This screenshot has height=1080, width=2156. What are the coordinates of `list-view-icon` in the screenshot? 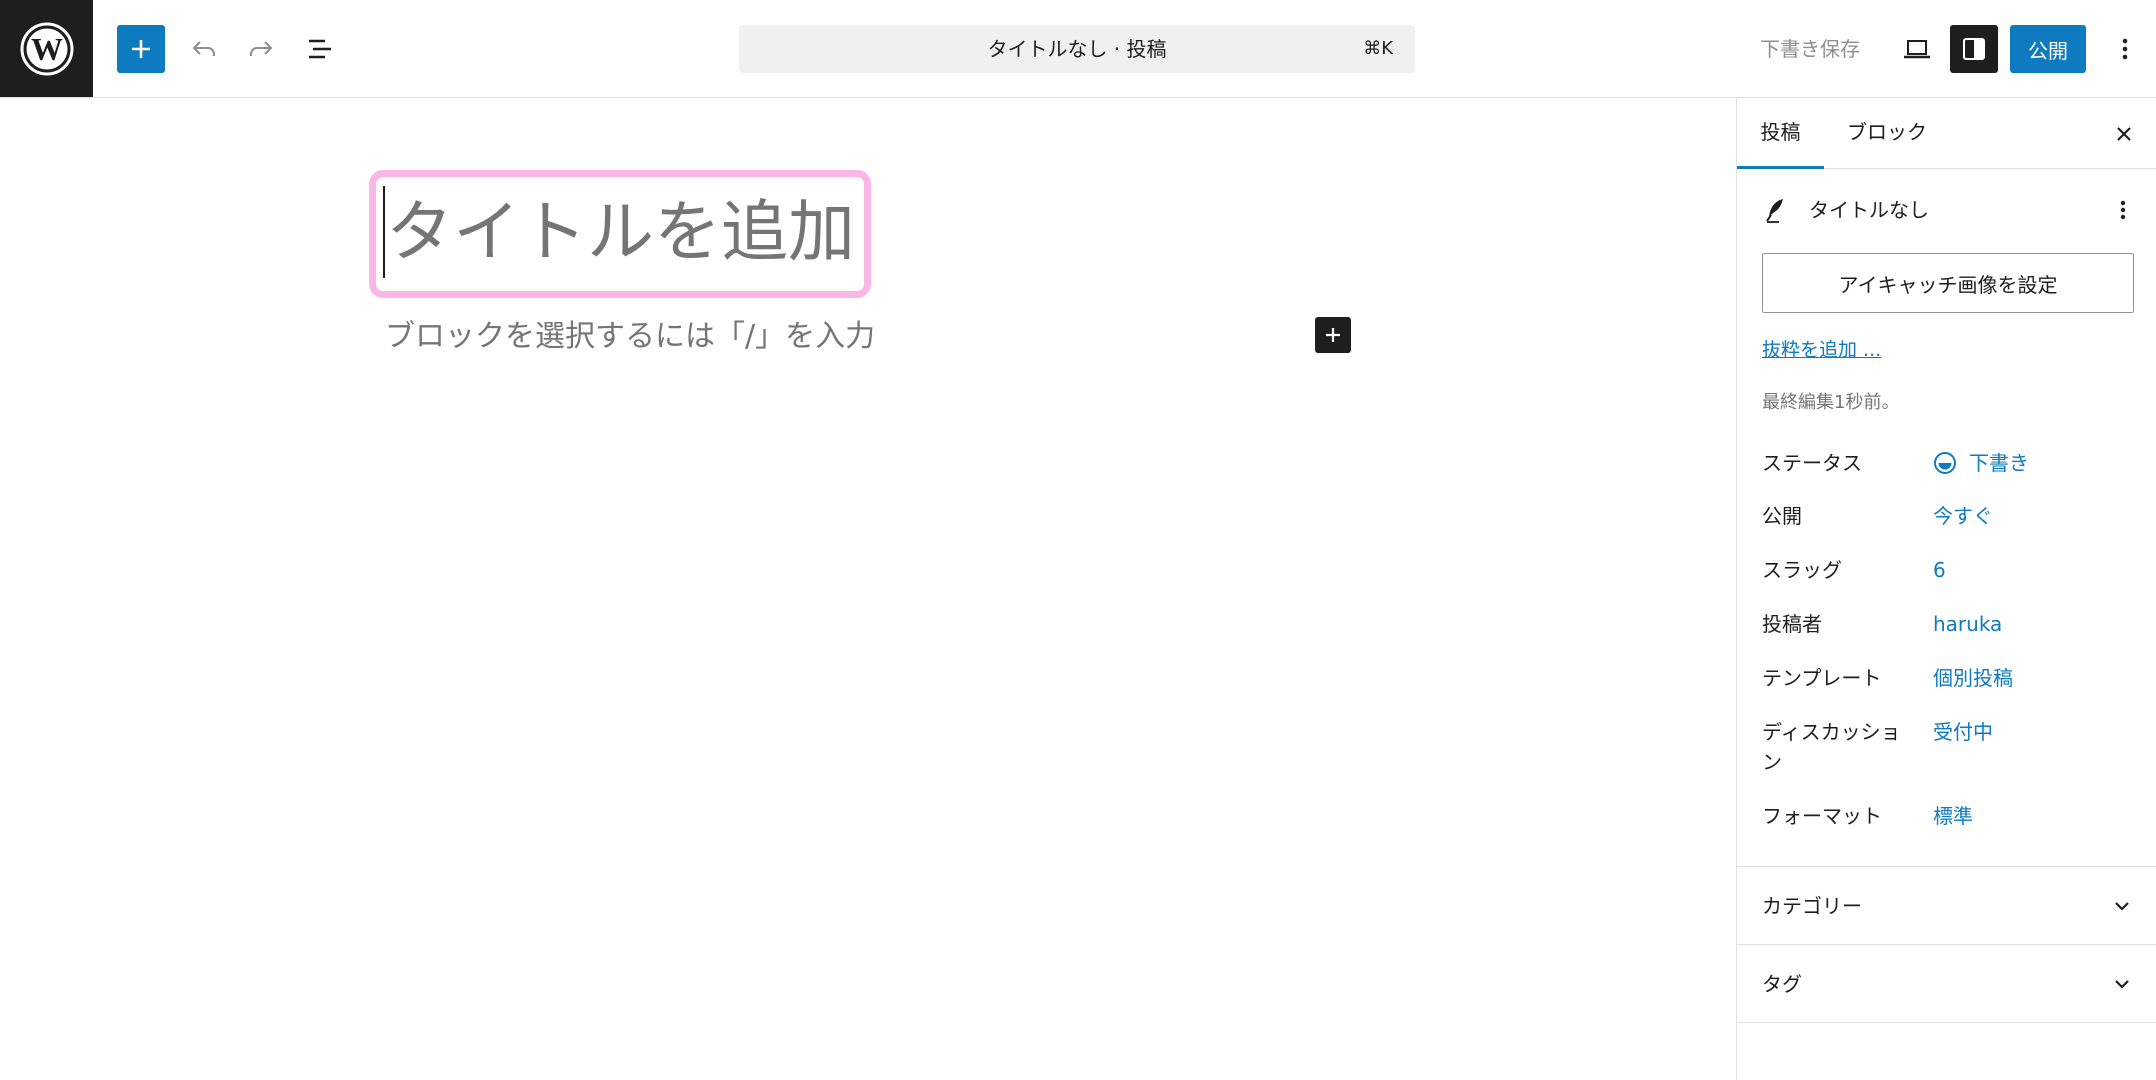 It's located at (320, 49).